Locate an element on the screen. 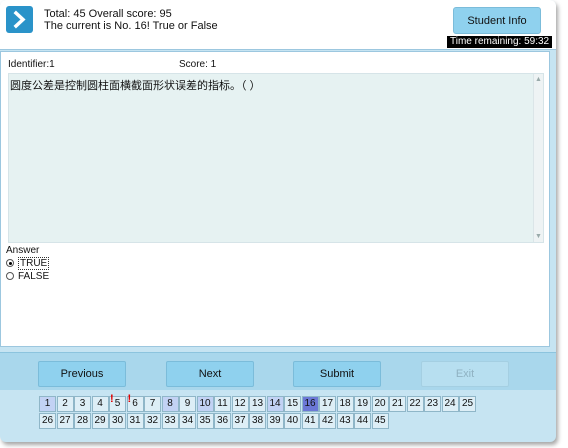  question-number-label: 6 is located at coordinates (135, 403).